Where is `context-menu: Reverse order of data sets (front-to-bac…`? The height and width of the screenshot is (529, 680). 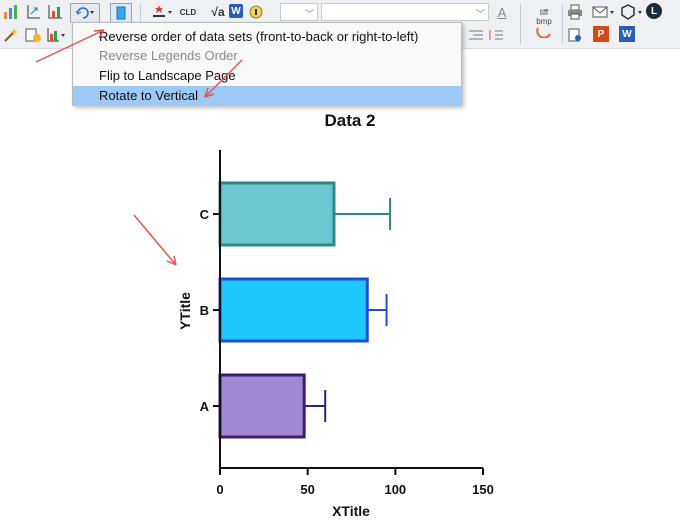 context-menu: Reverse order of data sets (front-to-bac… is located at coordinates (267, 64).